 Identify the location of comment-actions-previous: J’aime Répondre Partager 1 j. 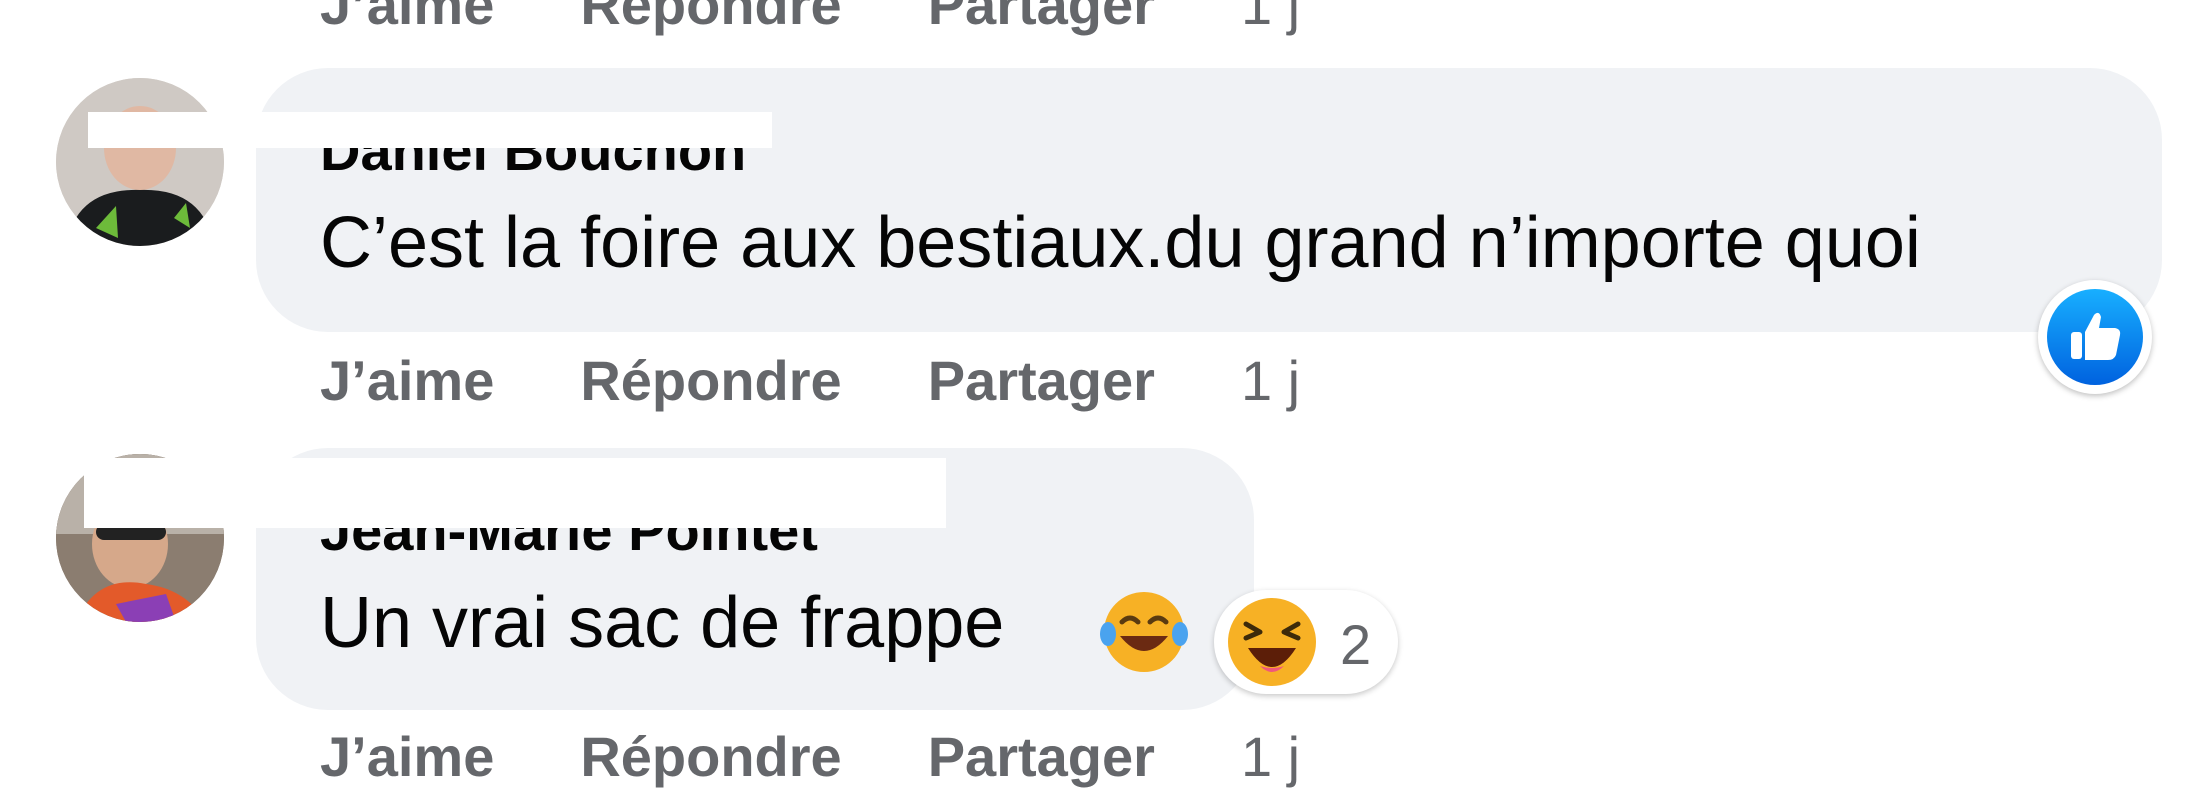
(810, 18).